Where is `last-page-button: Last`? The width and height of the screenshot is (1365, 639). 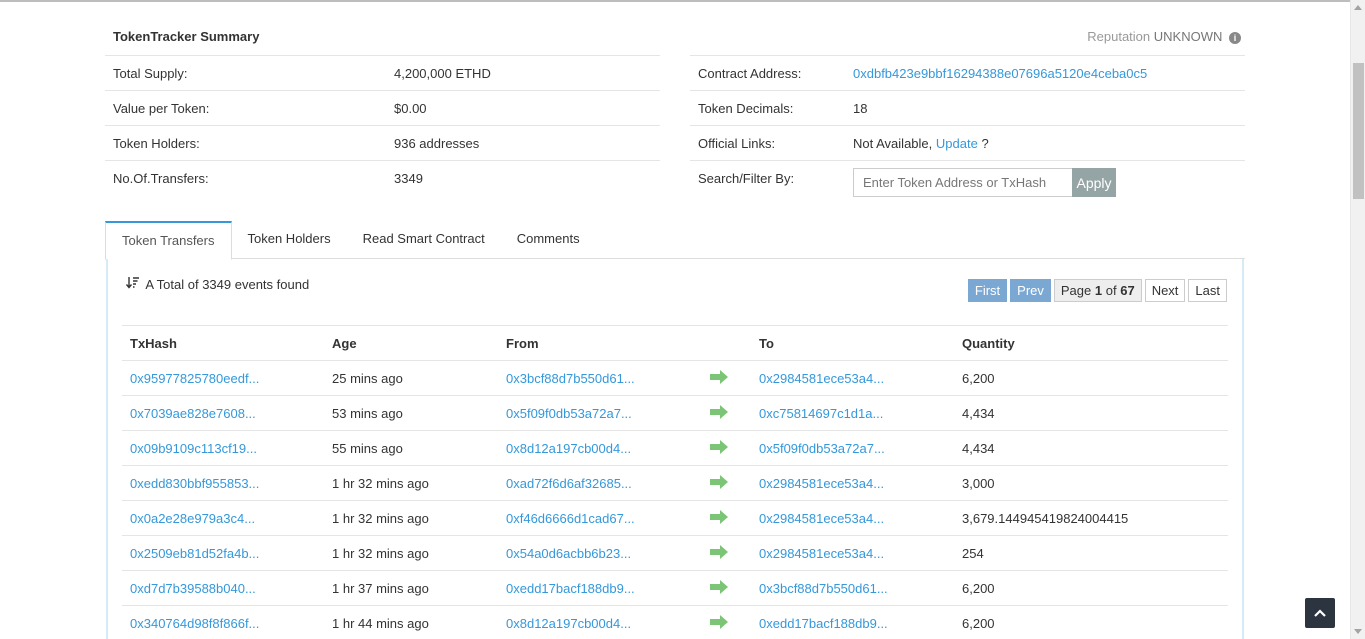 last-page-button: Last is located at coordinates (1207, 290).